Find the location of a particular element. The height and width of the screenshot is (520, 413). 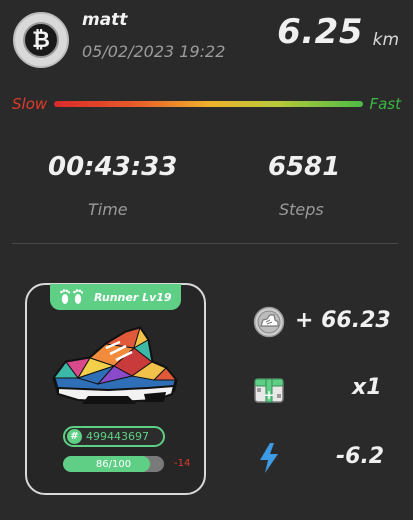

sneaker-type-badge: Runner Lv19 is located at coordinates (115, 297).